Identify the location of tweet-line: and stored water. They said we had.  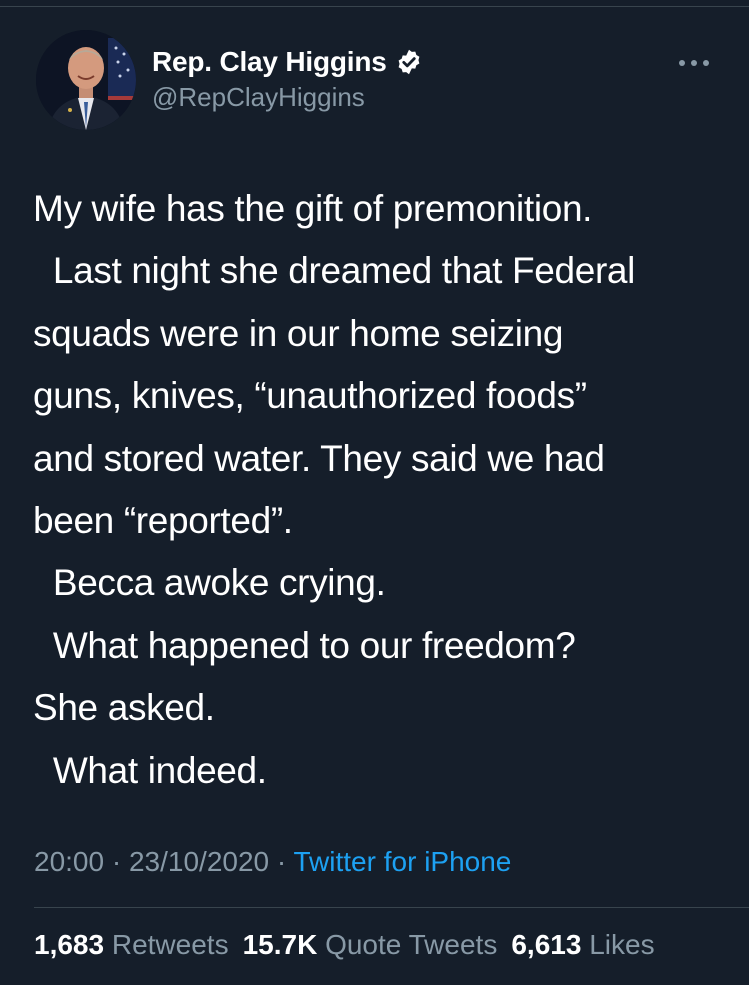
(319, 458).